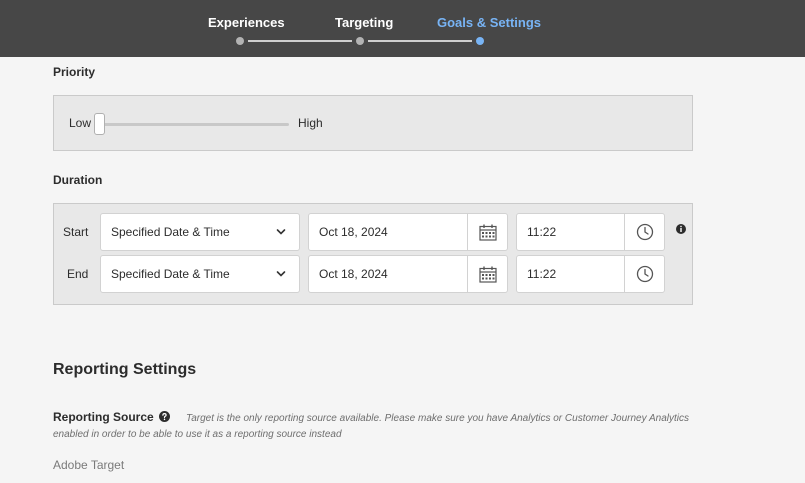 The image size is (805, 483). What do you see at coordinates (103, 417) in the screenshot?
I see `reporting-source-label: Reporting Source` at bounding box center [103, 417].